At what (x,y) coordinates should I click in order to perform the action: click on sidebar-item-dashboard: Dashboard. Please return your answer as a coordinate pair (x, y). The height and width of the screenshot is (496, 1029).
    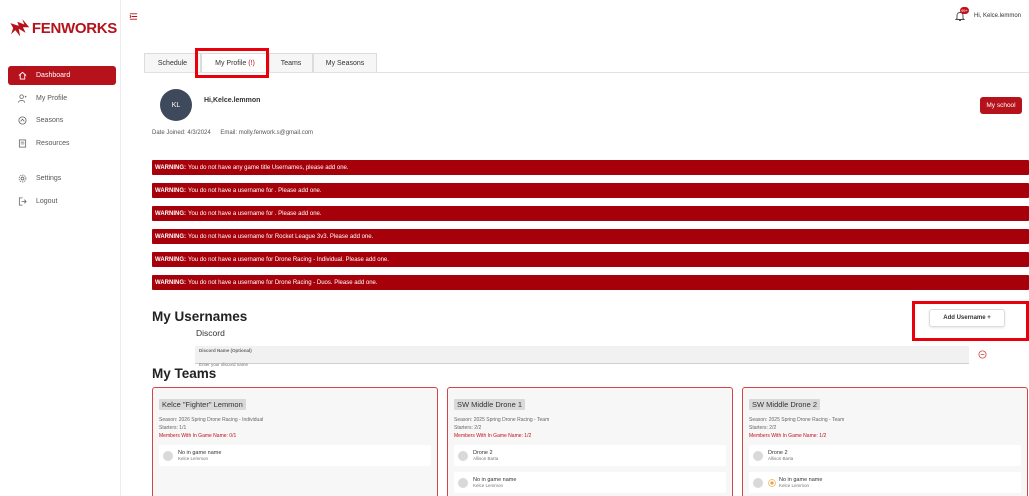
    Looking at the image, I should click on (62, 75).